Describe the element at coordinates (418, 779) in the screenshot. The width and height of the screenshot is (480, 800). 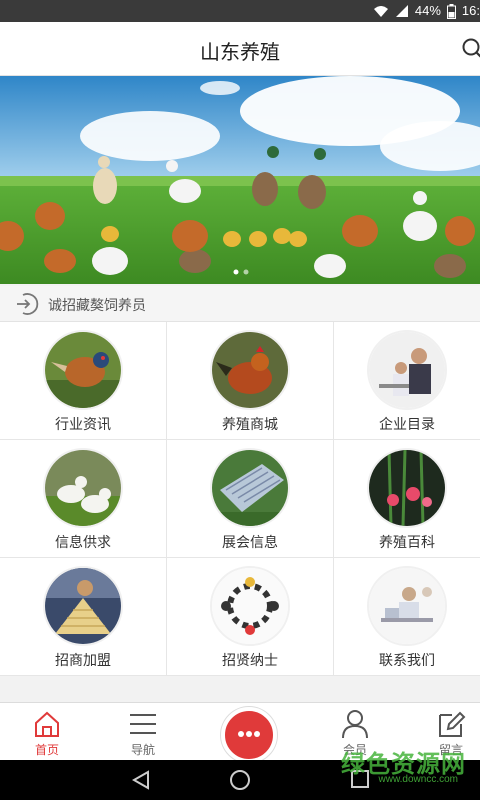
I see `watermark-url: www.downcc.com` at that location.